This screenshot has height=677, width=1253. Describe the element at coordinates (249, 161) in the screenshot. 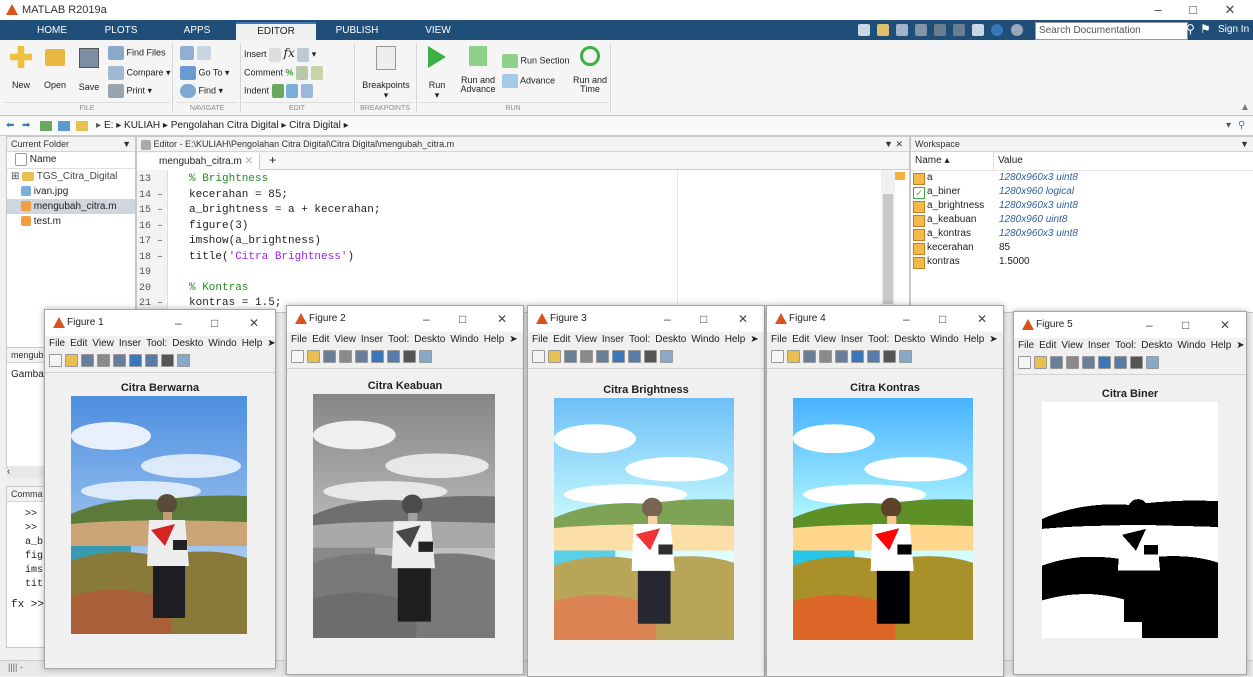

I see `tab-close-icon: ✕` at that location.